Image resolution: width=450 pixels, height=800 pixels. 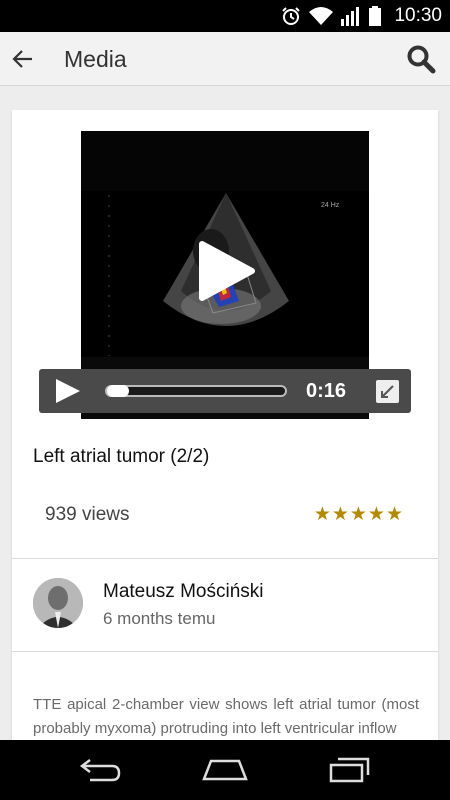 I want to click on play-icon, so click(x=68, y=391).